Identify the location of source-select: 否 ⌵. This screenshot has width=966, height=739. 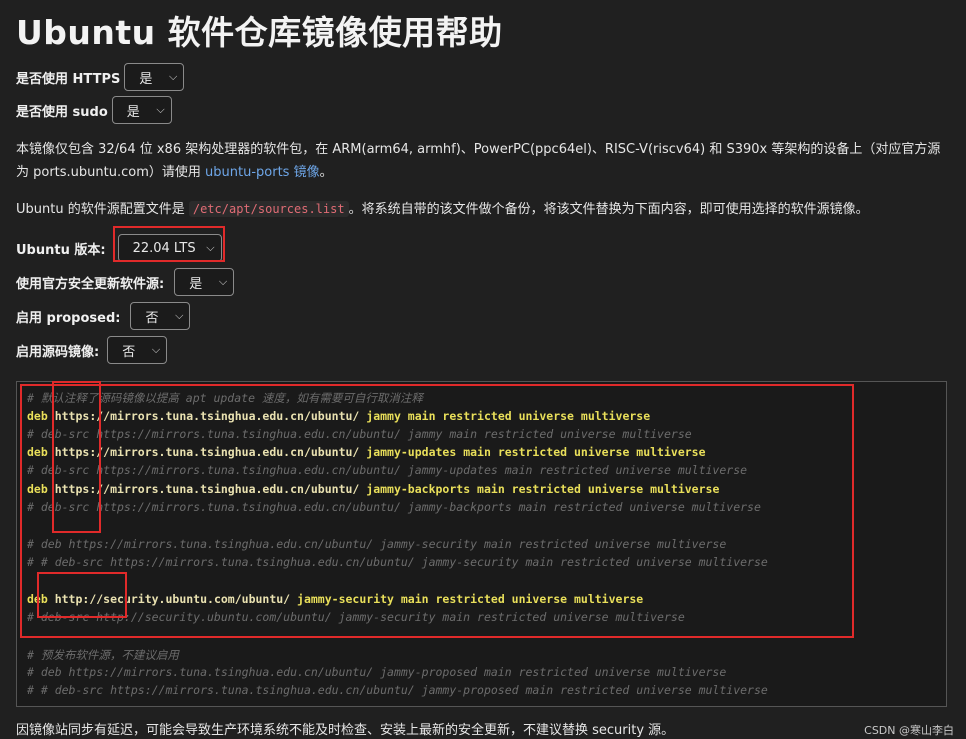
(137, 350).